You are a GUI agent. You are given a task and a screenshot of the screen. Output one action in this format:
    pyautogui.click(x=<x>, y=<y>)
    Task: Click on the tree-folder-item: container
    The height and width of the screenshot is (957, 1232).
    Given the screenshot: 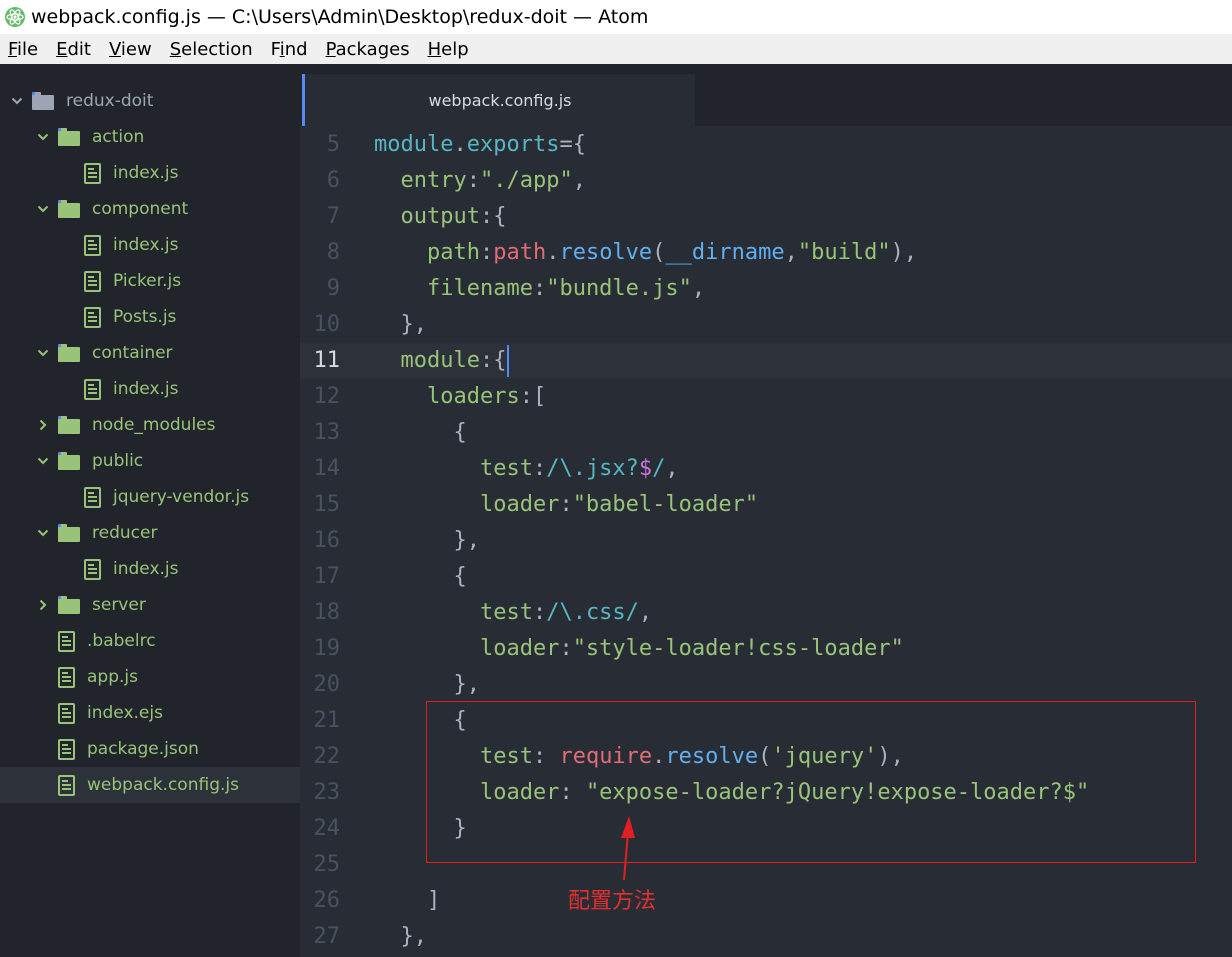 What is the action you would take?
    pyautogui.click(x=150, y=353)
    